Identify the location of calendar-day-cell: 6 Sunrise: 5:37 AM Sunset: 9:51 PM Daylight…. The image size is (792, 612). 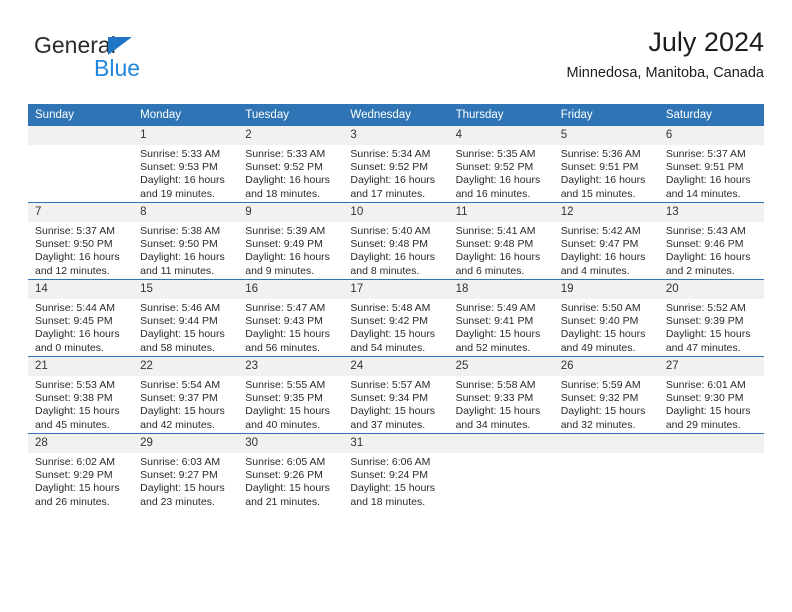
(711, 164).